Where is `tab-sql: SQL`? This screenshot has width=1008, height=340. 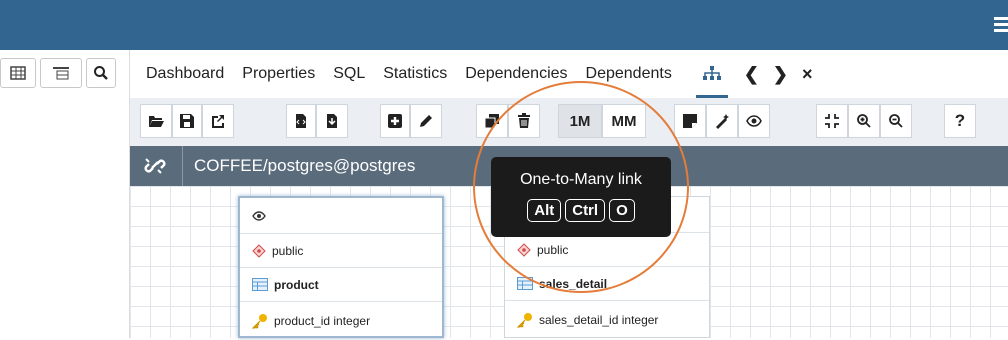 tab-sql: SQL is located at coordinates (349, 74).